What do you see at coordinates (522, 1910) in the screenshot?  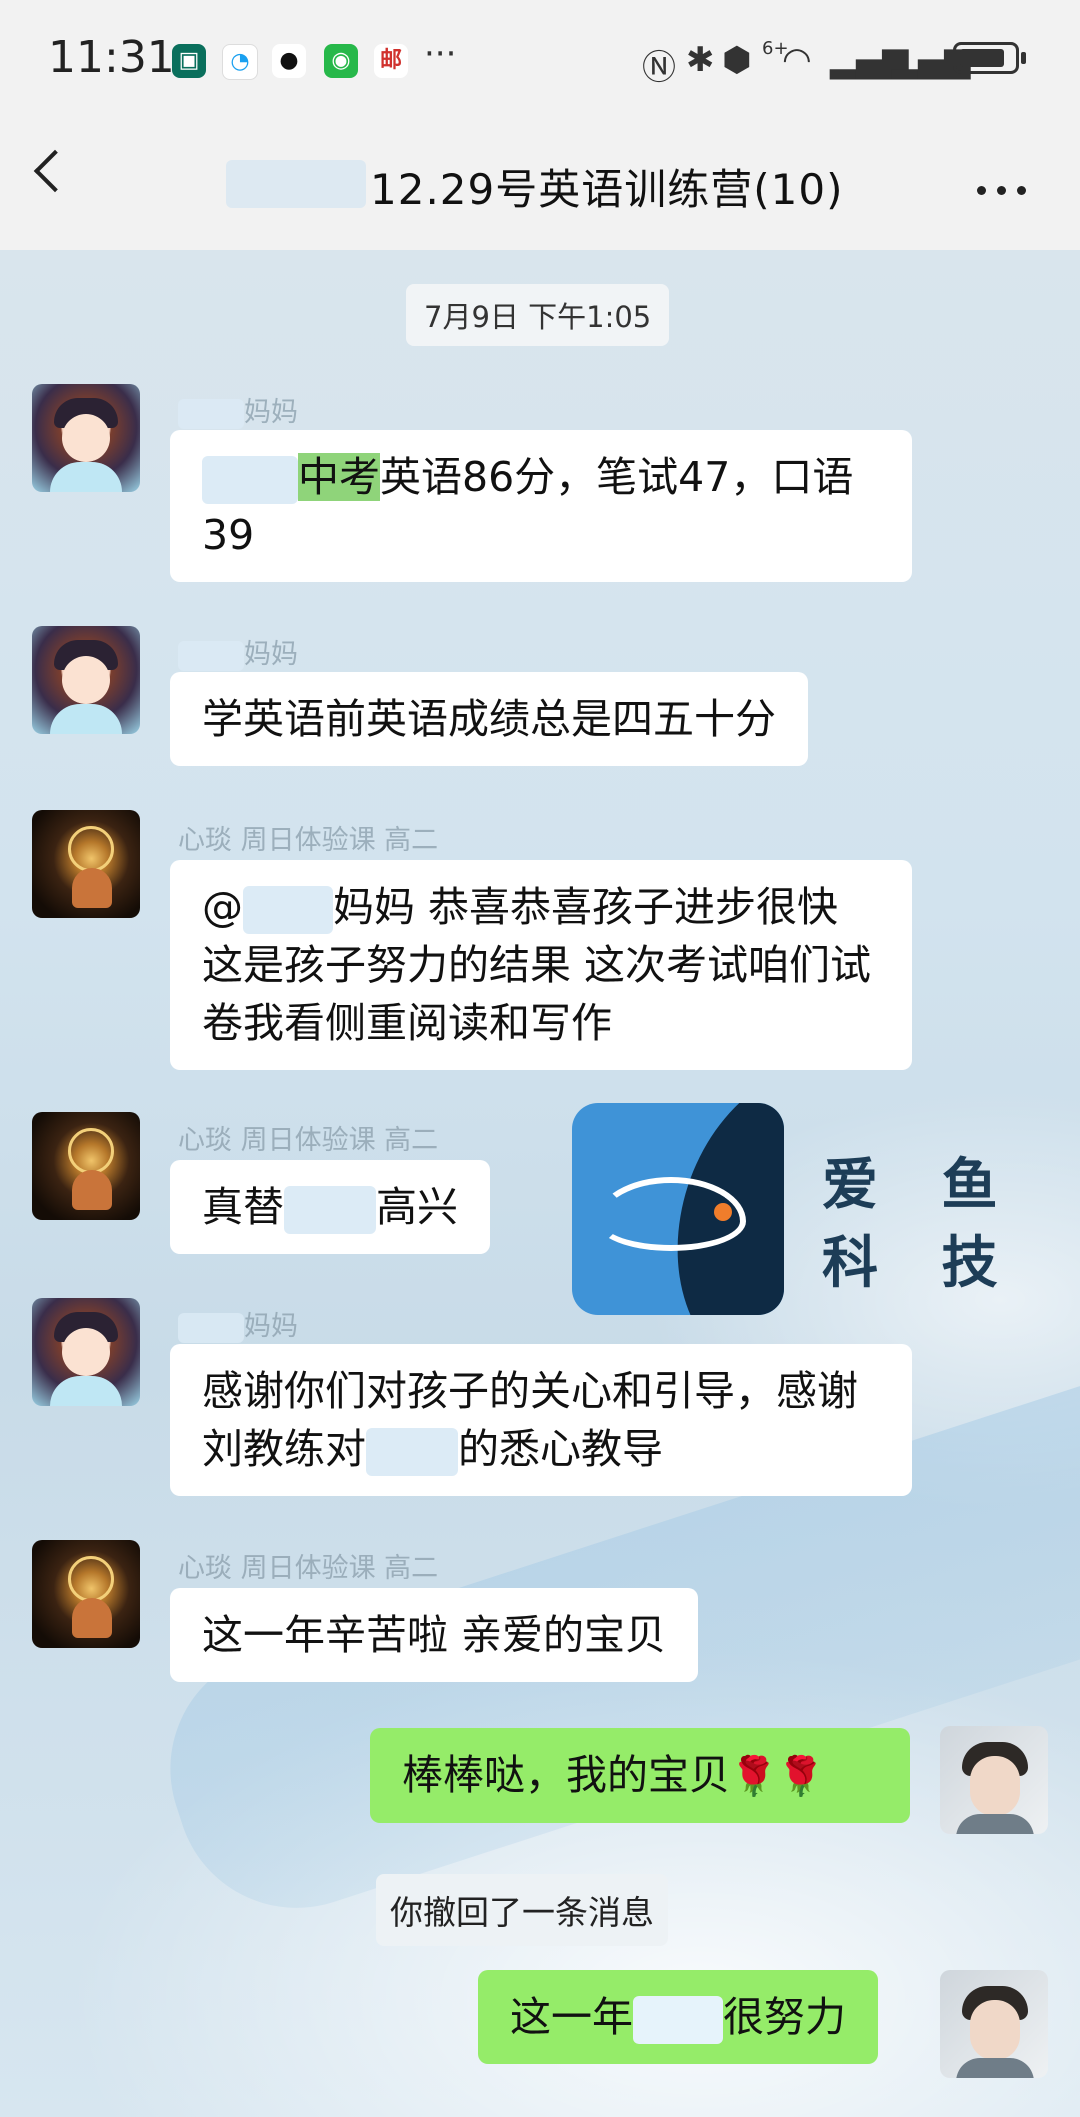 I see `recall-notice: 你撤回了一条消息` at bounding box center [522, 1910].